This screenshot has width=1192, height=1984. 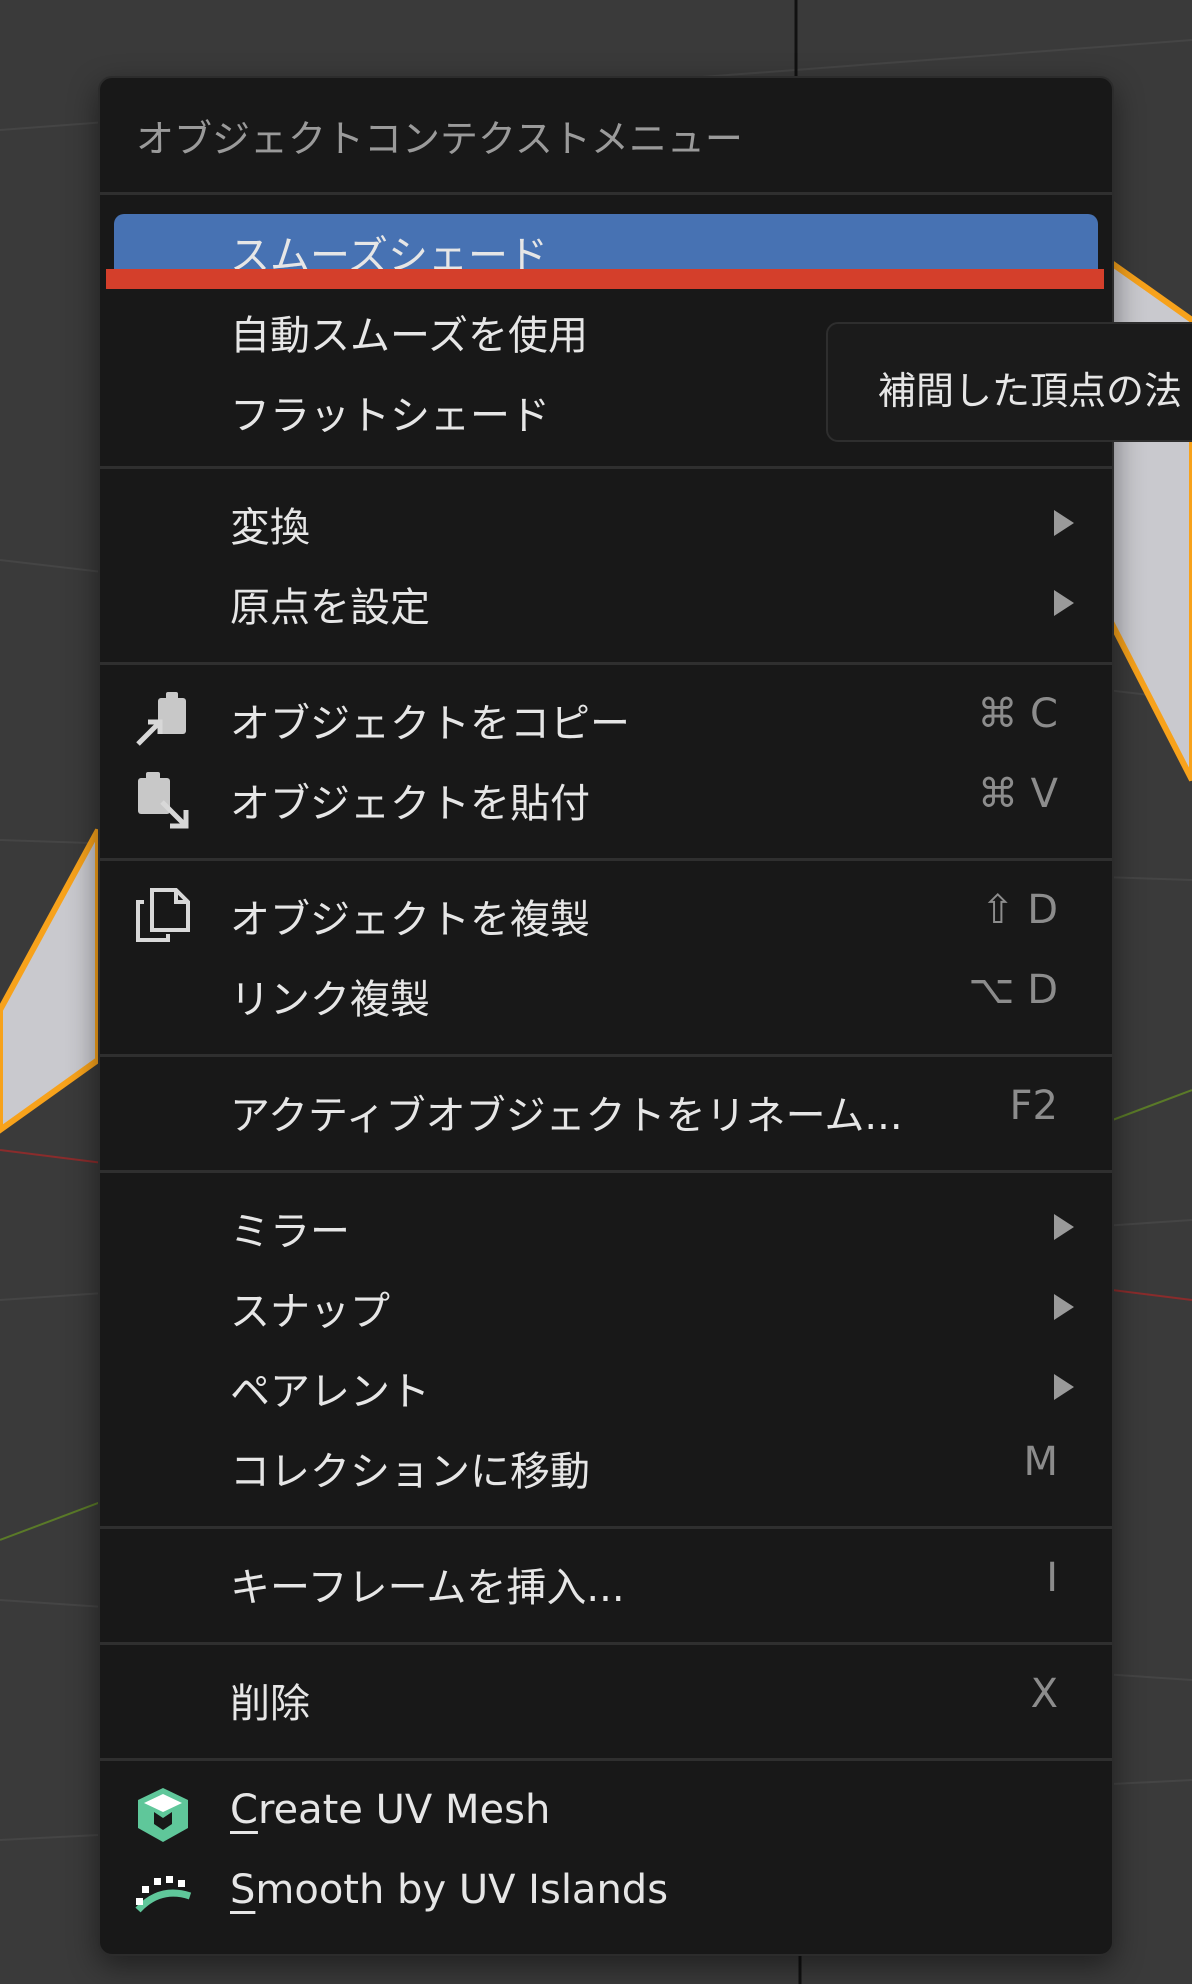 I want to click on menu-item-label: Create UV Mesh, so click(x=390, y=1810).